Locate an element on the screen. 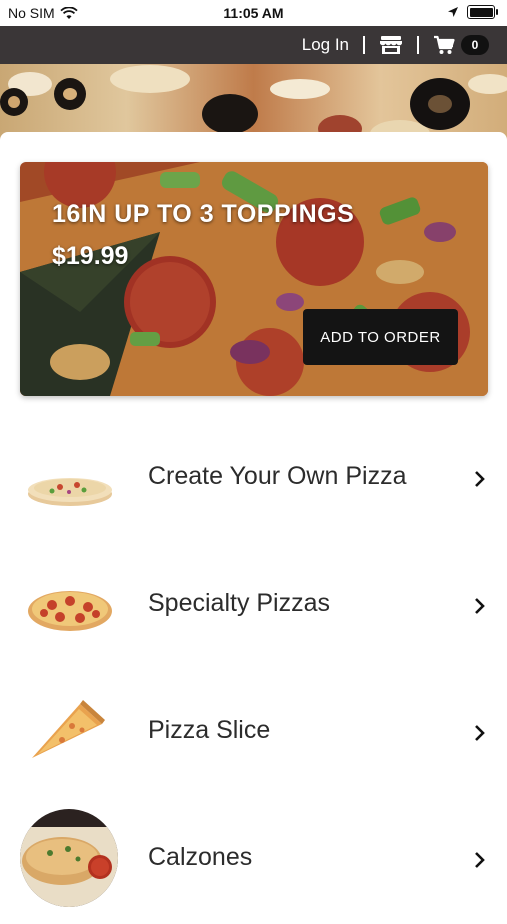 The image size is (507, 924). menu-item-label: Pizza Slice is located at coordinates (209, 730).